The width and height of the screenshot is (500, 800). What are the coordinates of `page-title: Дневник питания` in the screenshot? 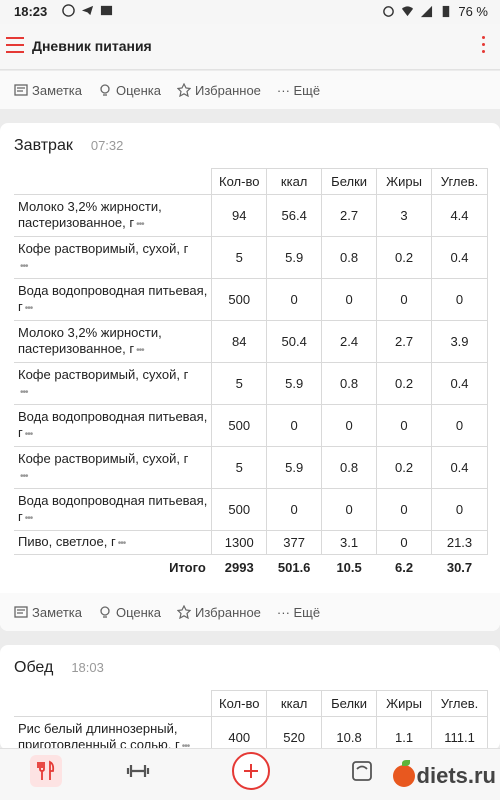 It's located at (92, 46).